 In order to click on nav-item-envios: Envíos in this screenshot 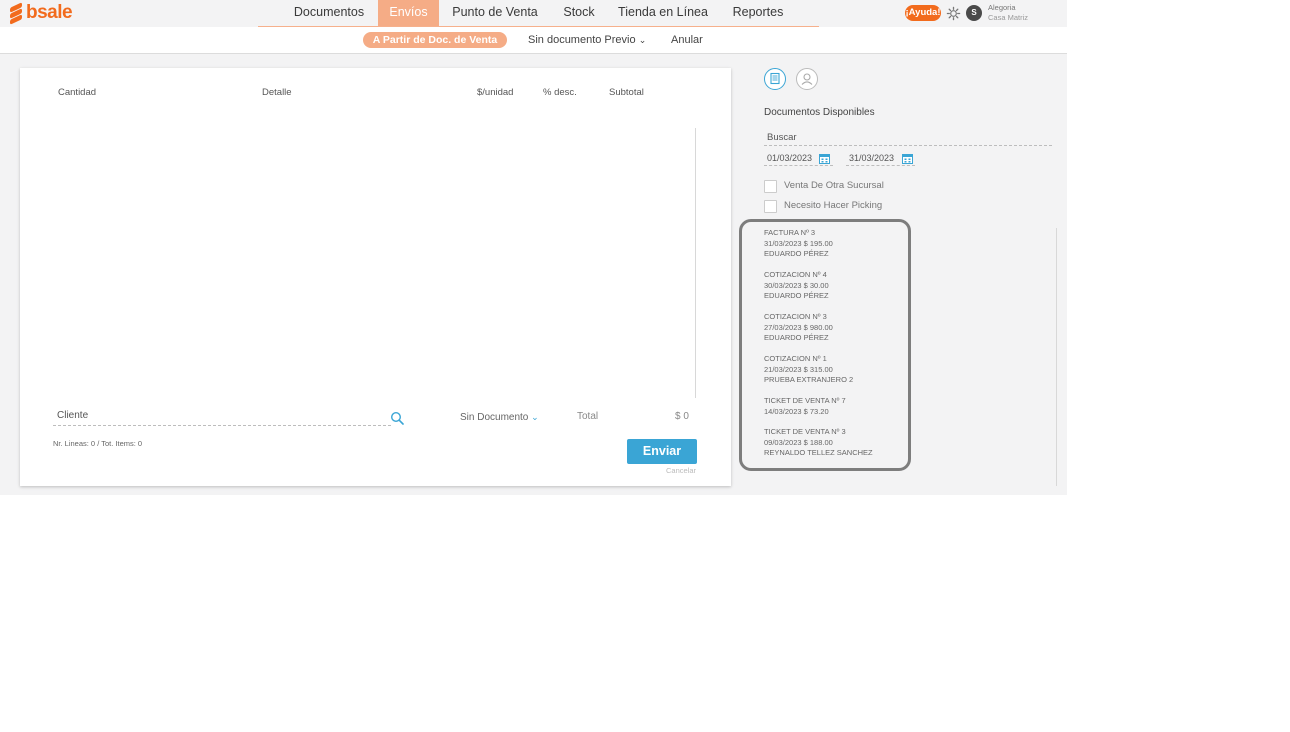, I will do `click(408, 13)`.